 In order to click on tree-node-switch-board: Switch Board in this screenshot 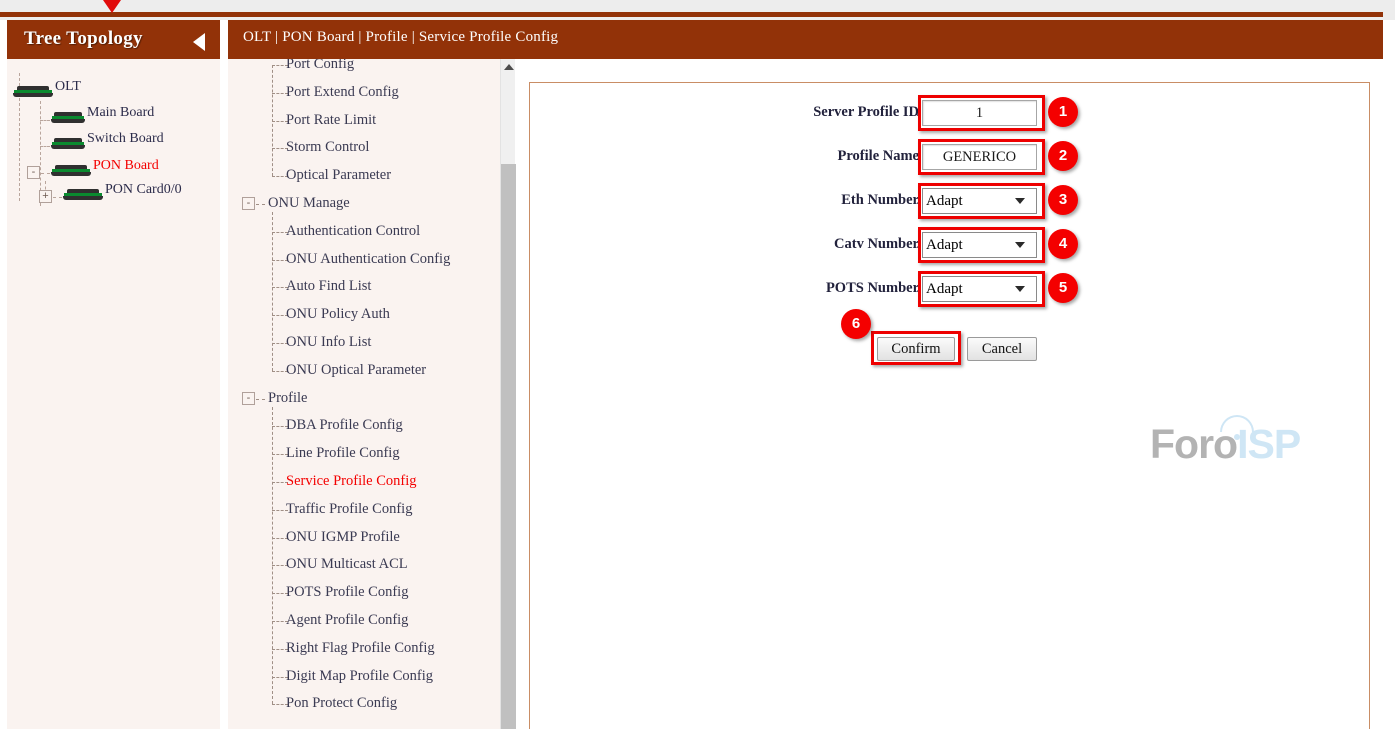, I will do `click(107, 143)`.